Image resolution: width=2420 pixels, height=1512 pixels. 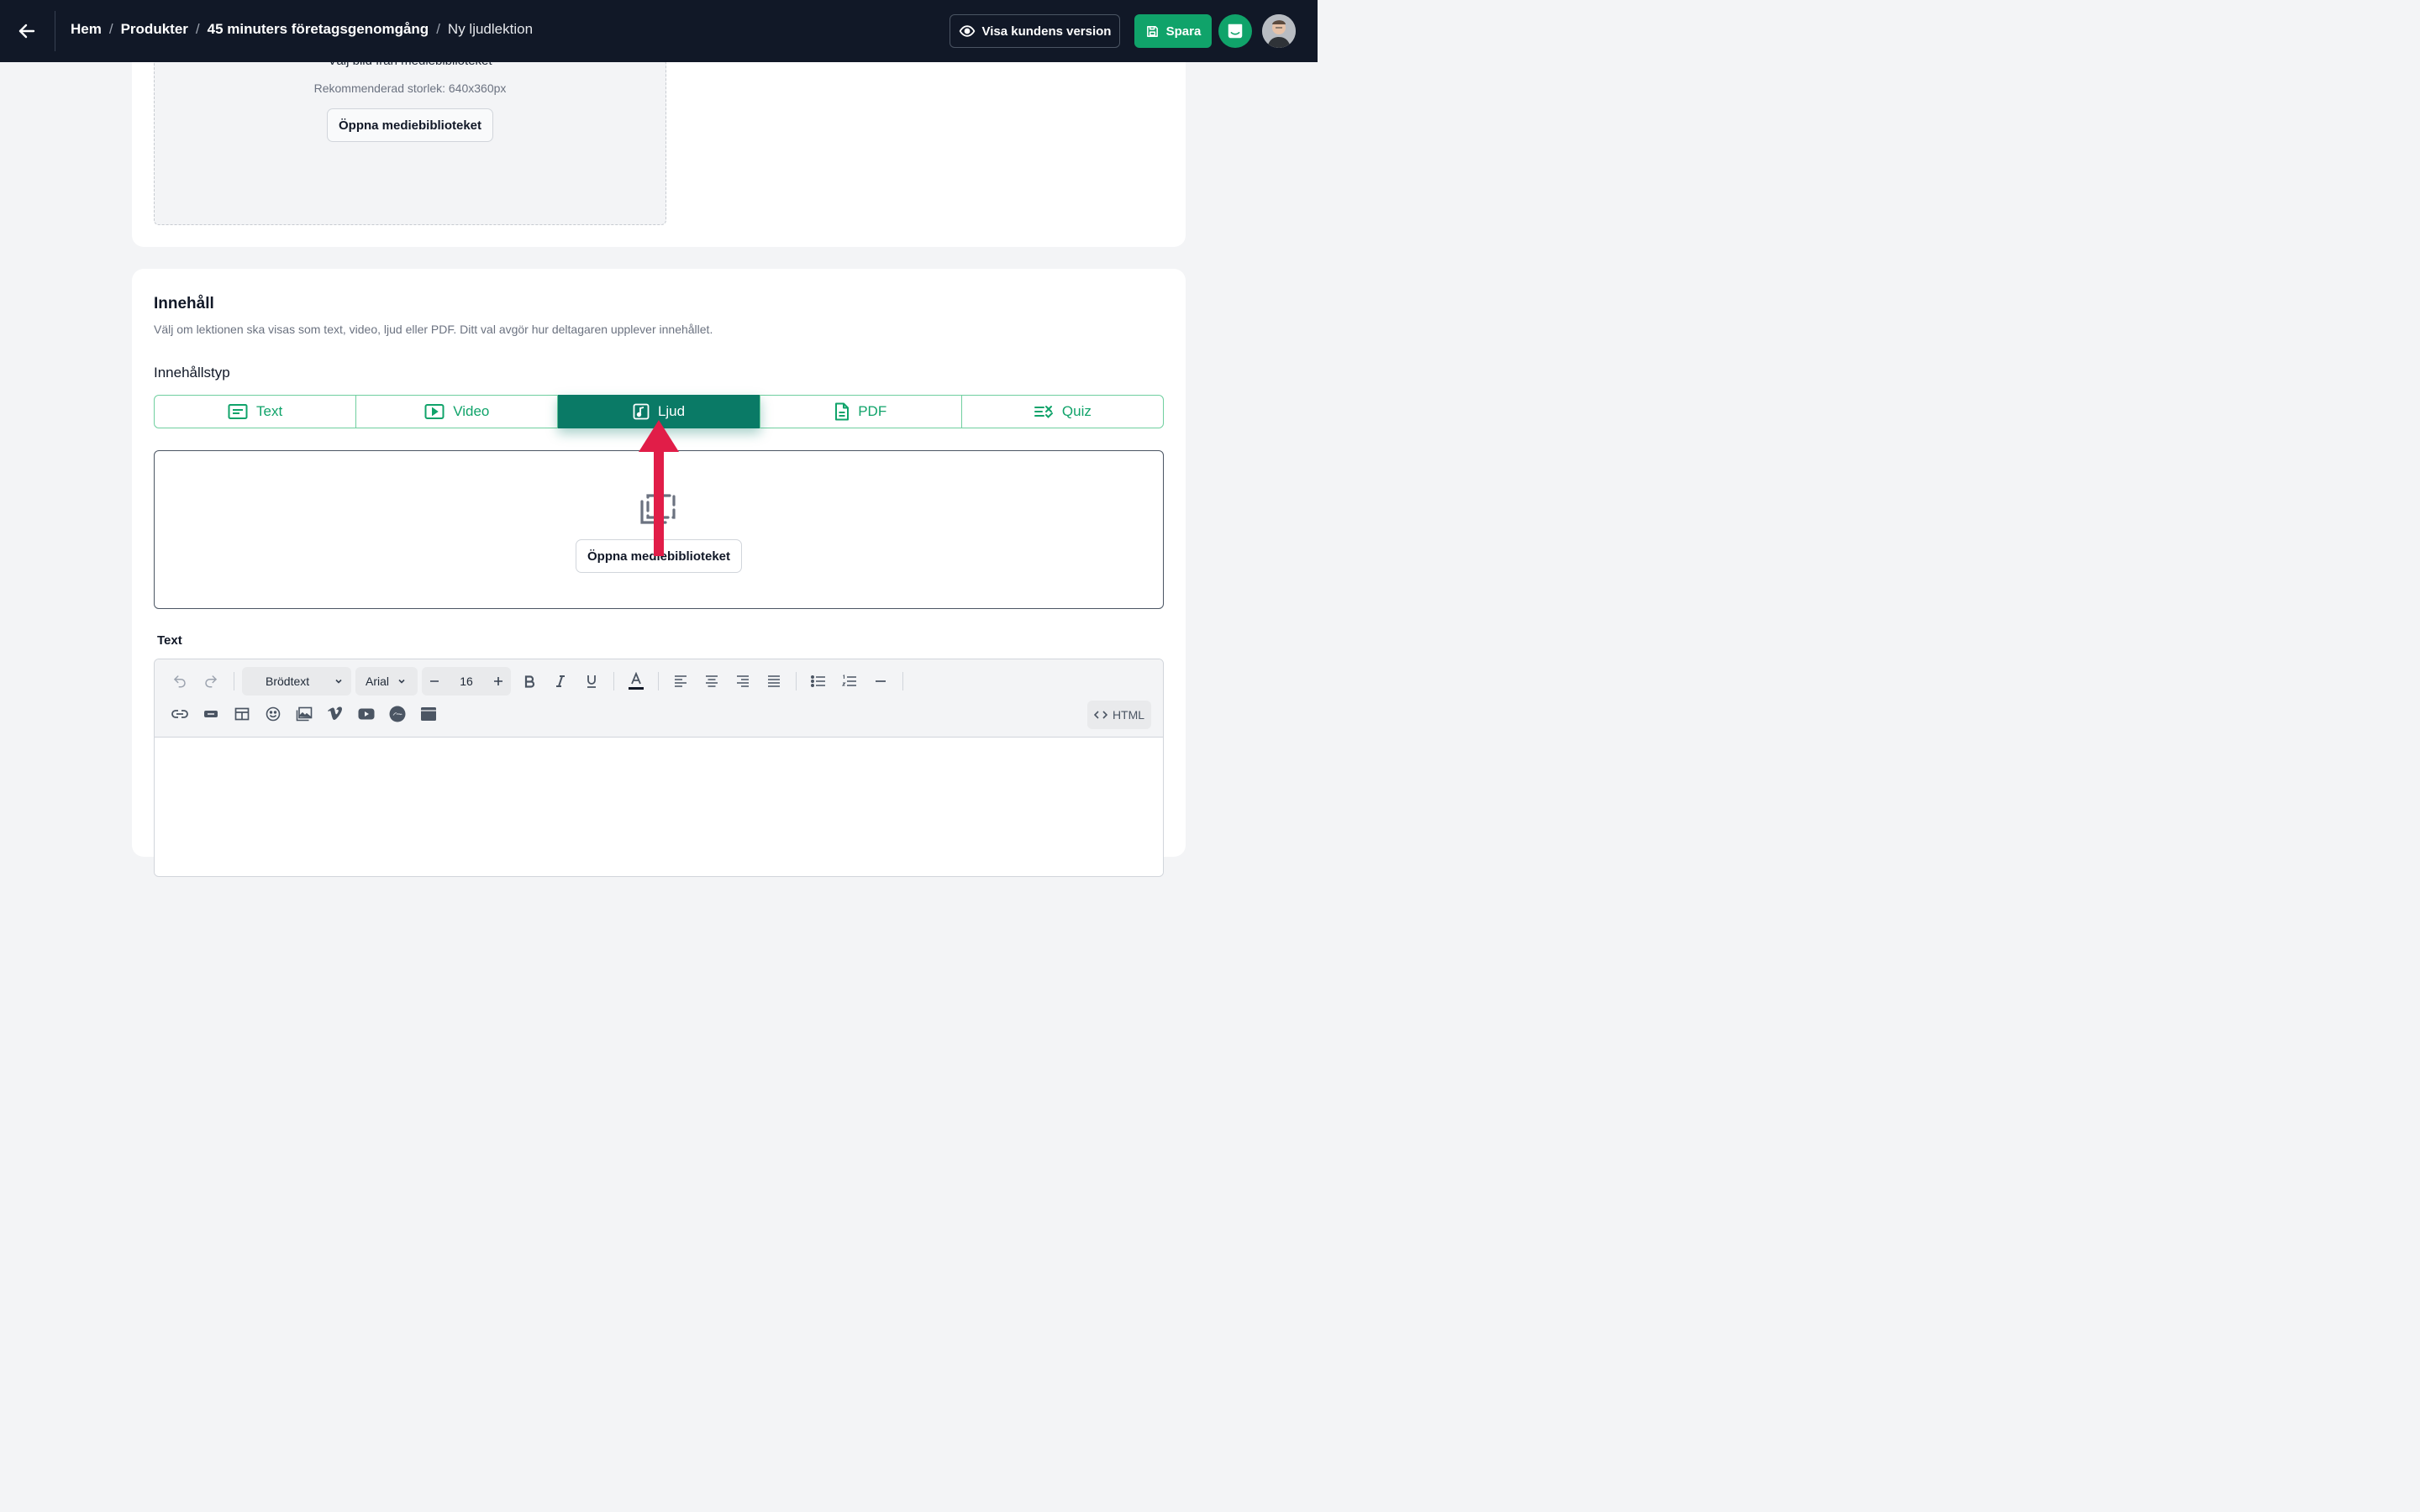 I want to click on block-format-value: Brödtext, so click(x=288, y=681).